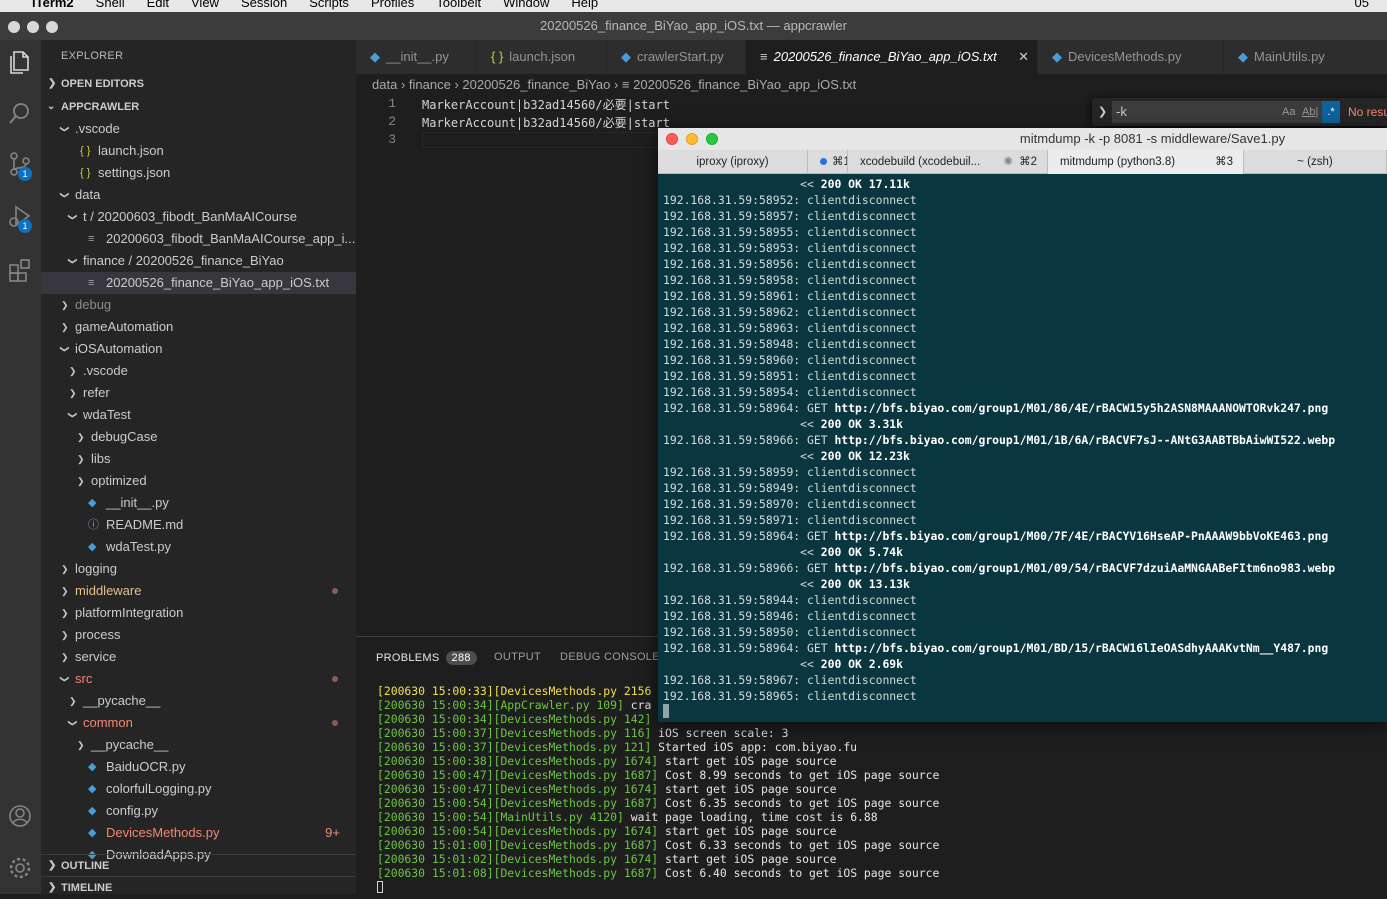  I want to click on tree-item: ❯ src, so click(198, 679).